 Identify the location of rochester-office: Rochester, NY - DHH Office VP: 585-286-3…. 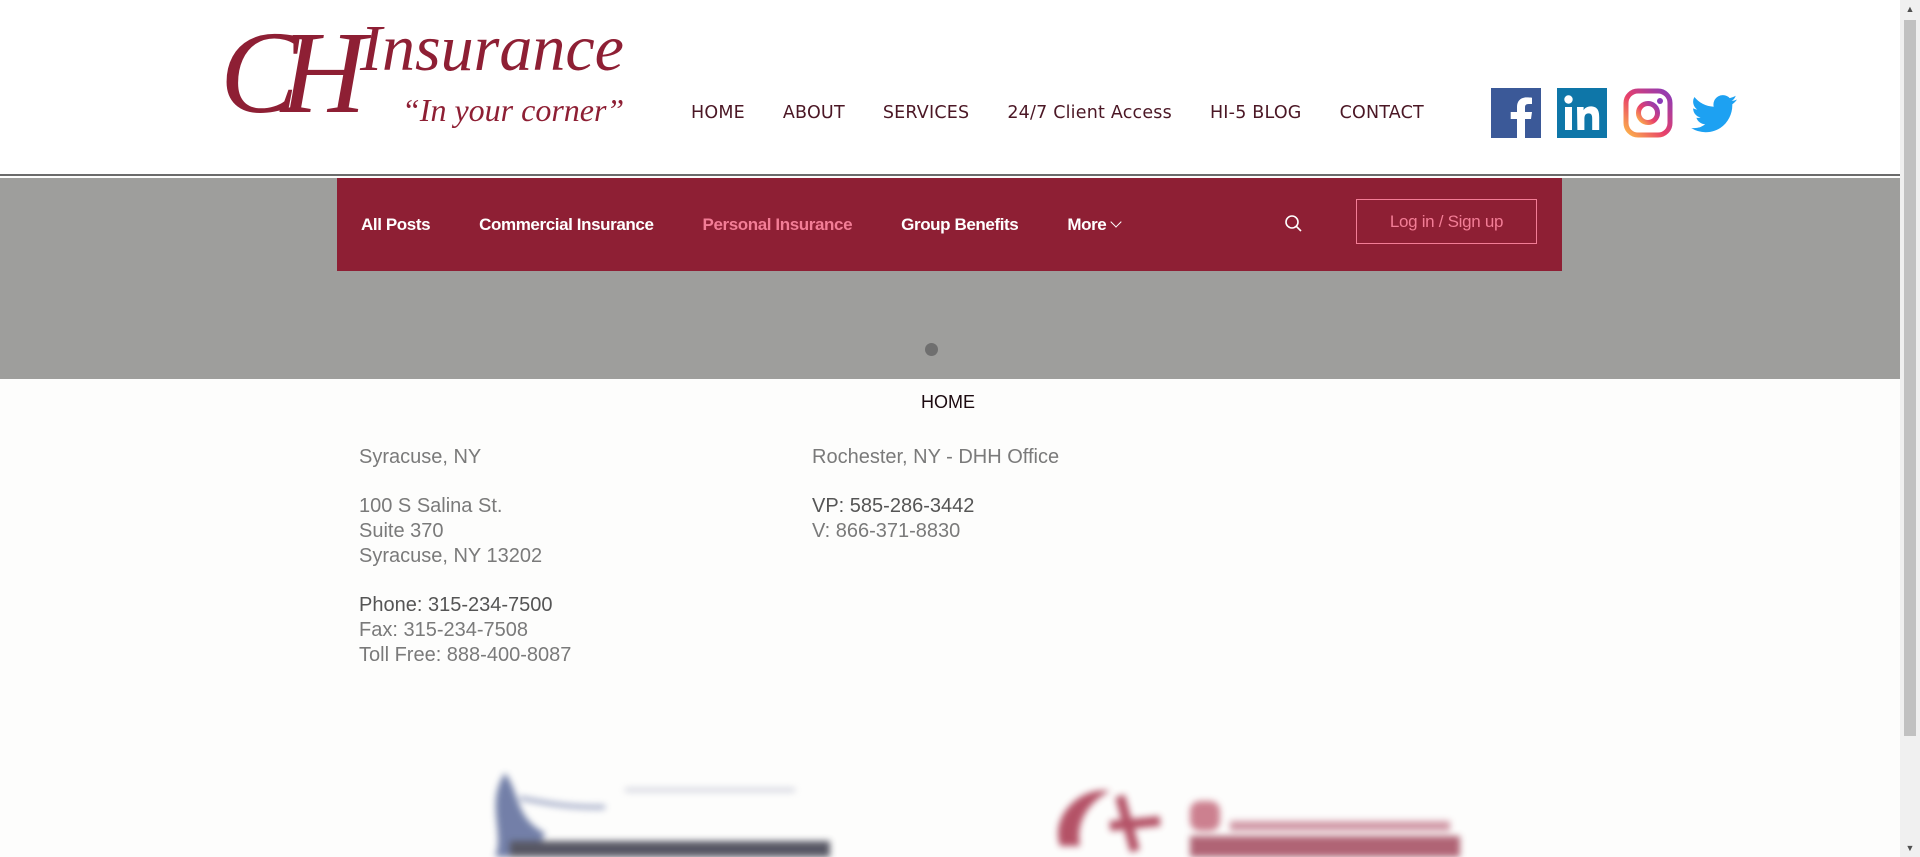
(935, 494).